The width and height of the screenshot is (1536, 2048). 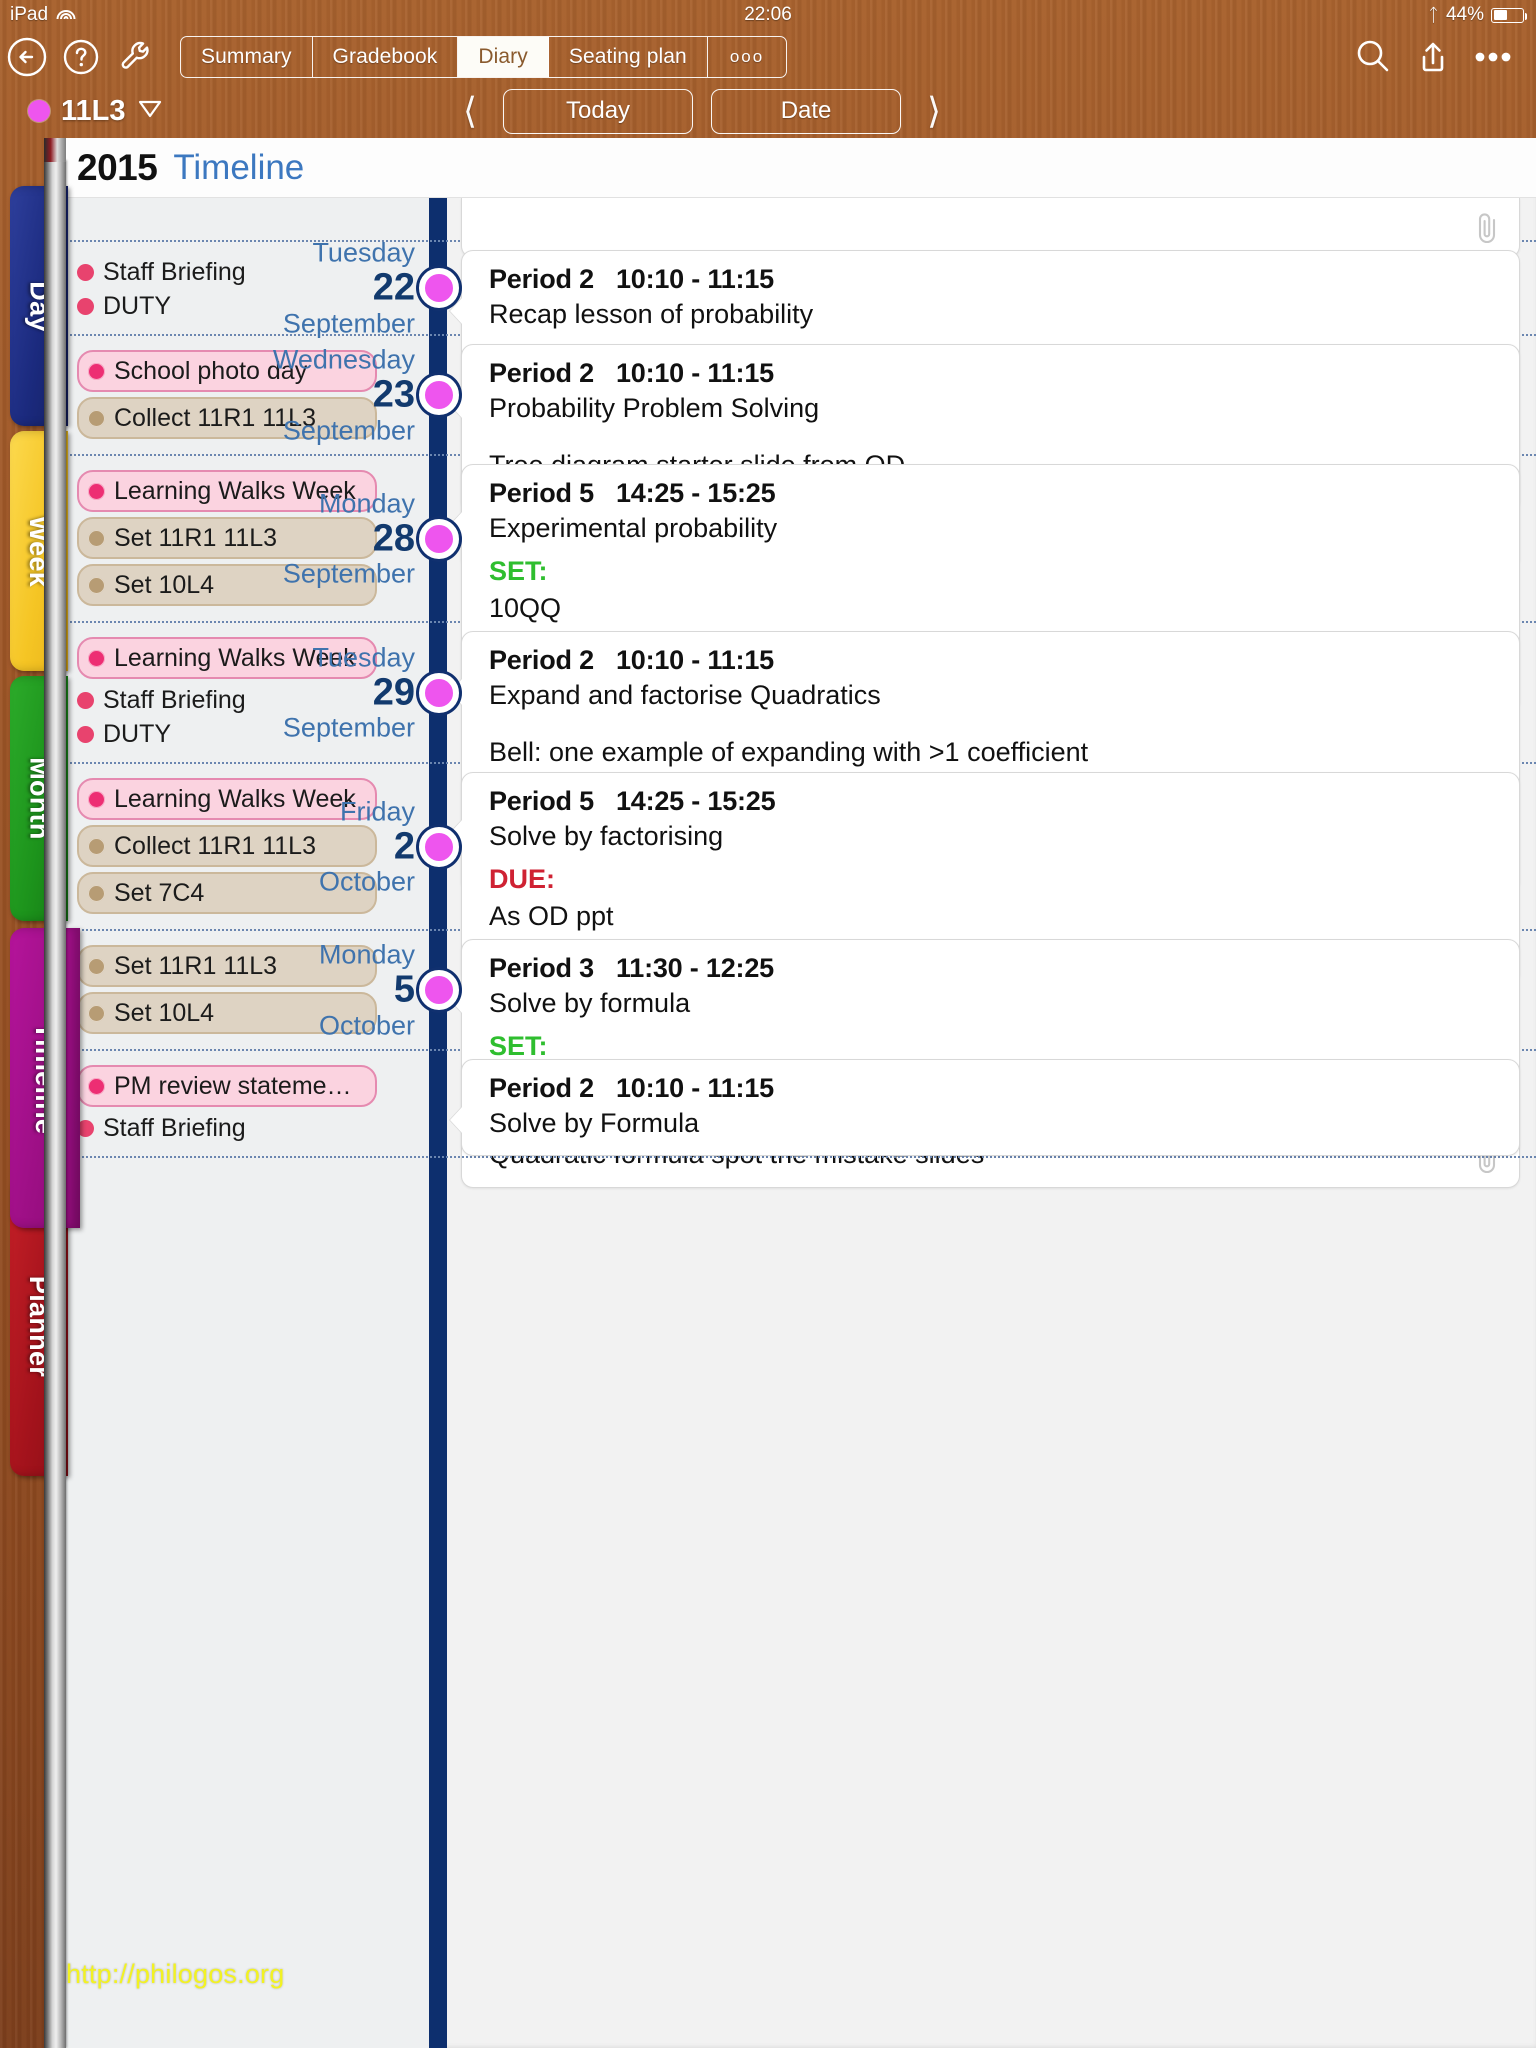 I want to click on due-label: DUE:, so click(x=522, y=879).